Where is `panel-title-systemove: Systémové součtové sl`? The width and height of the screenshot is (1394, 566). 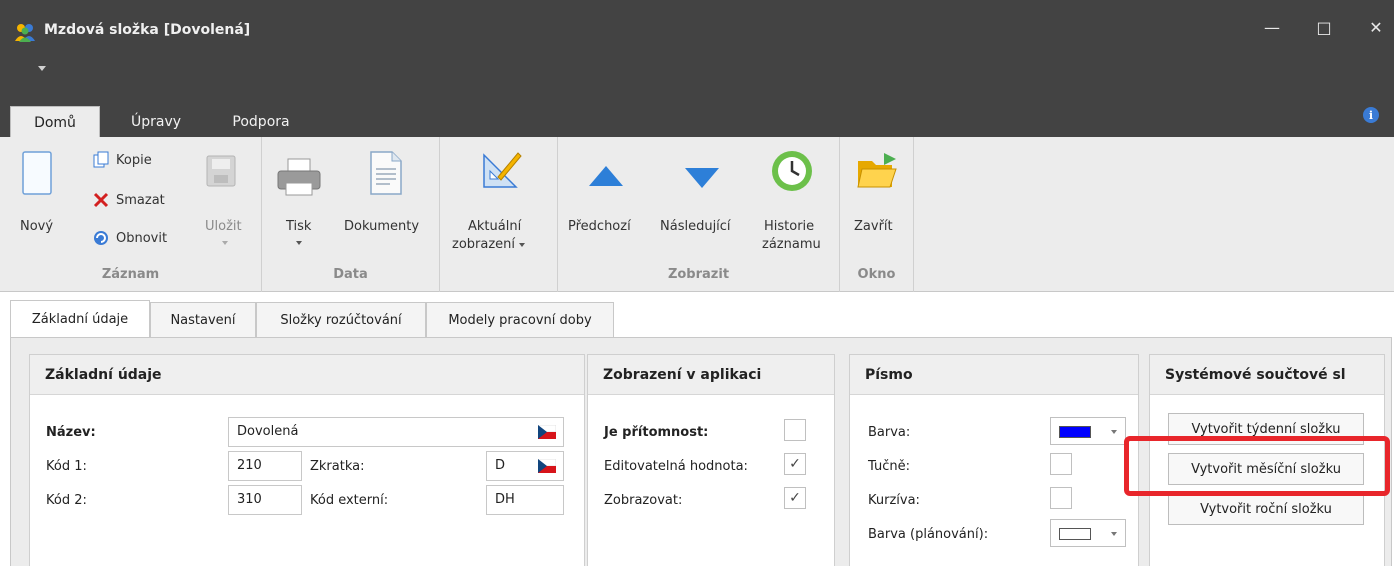 panel-title-systemove: Systémové součtové sl is located at coordinates (1267, 375).